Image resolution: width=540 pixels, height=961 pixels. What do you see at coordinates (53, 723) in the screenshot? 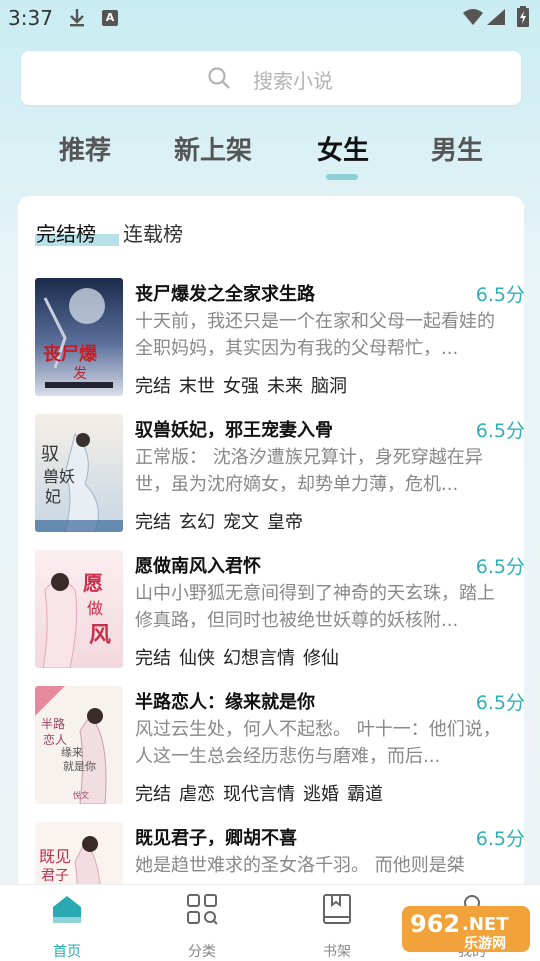
I see `svg-text: 半路` at bounding box center [53, 723].